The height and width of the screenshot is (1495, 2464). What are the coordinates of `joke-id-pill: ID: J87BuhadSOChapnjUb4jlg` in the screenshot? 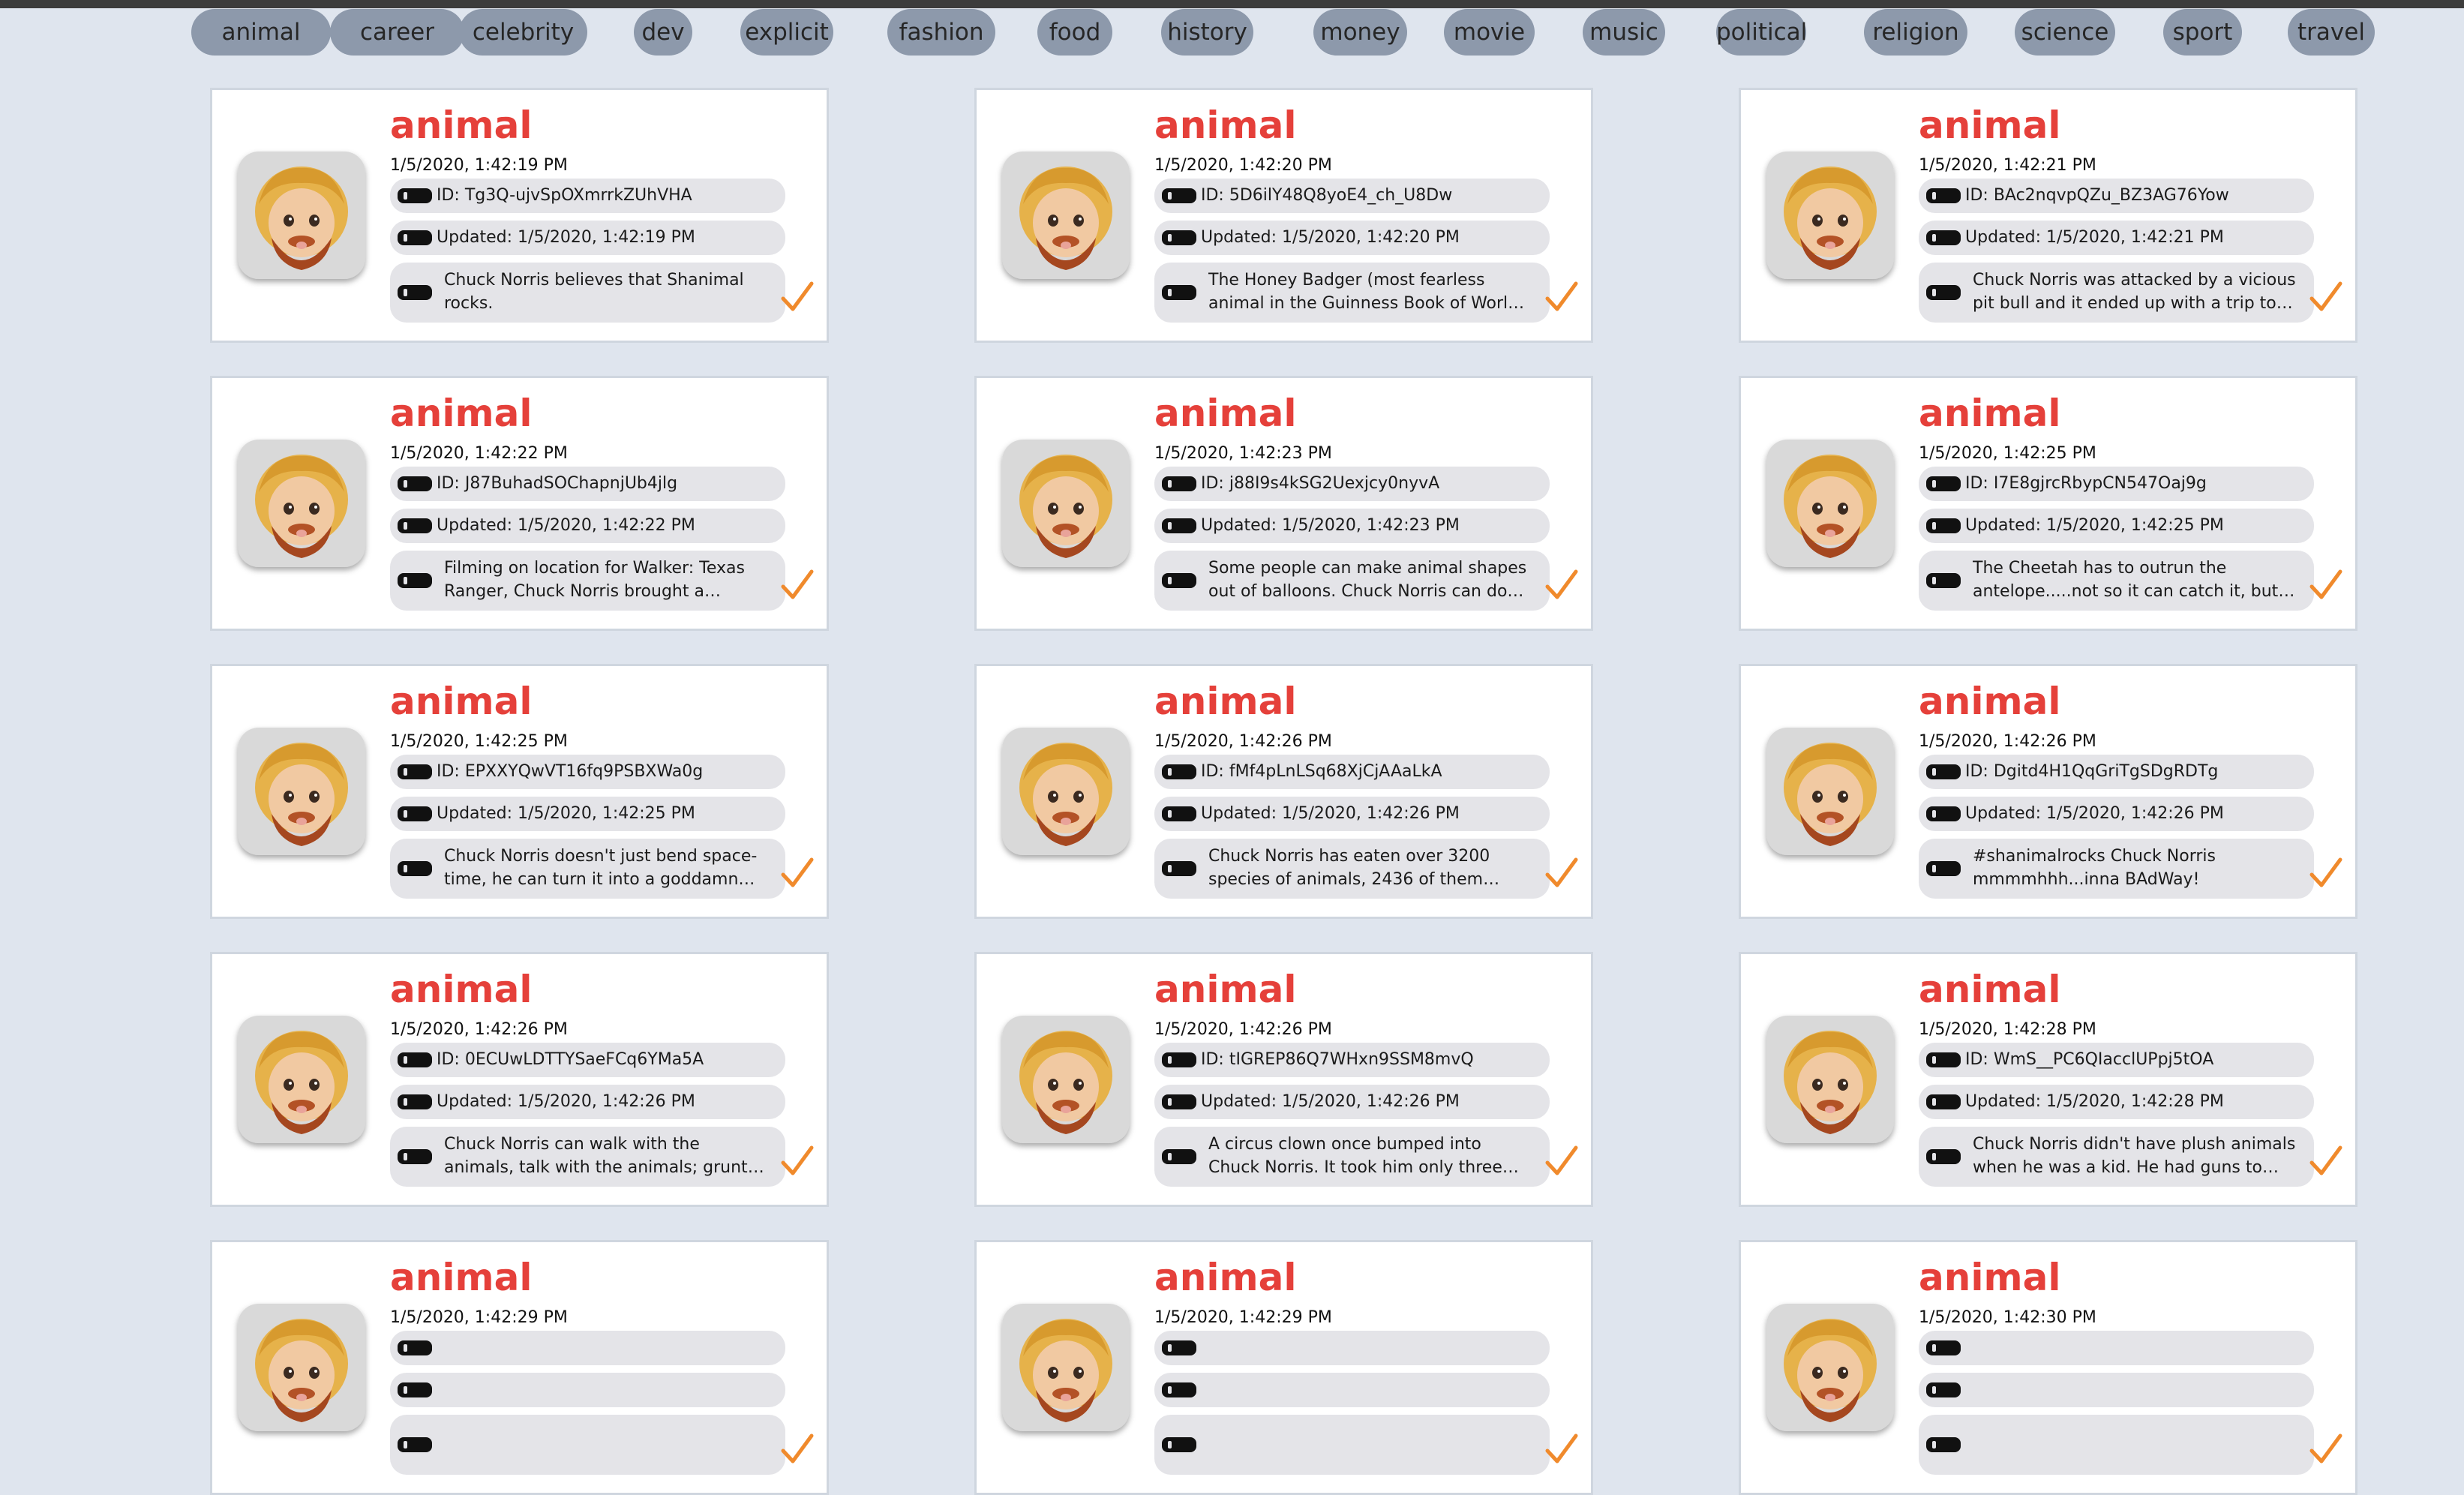 It's located at (587, 484).